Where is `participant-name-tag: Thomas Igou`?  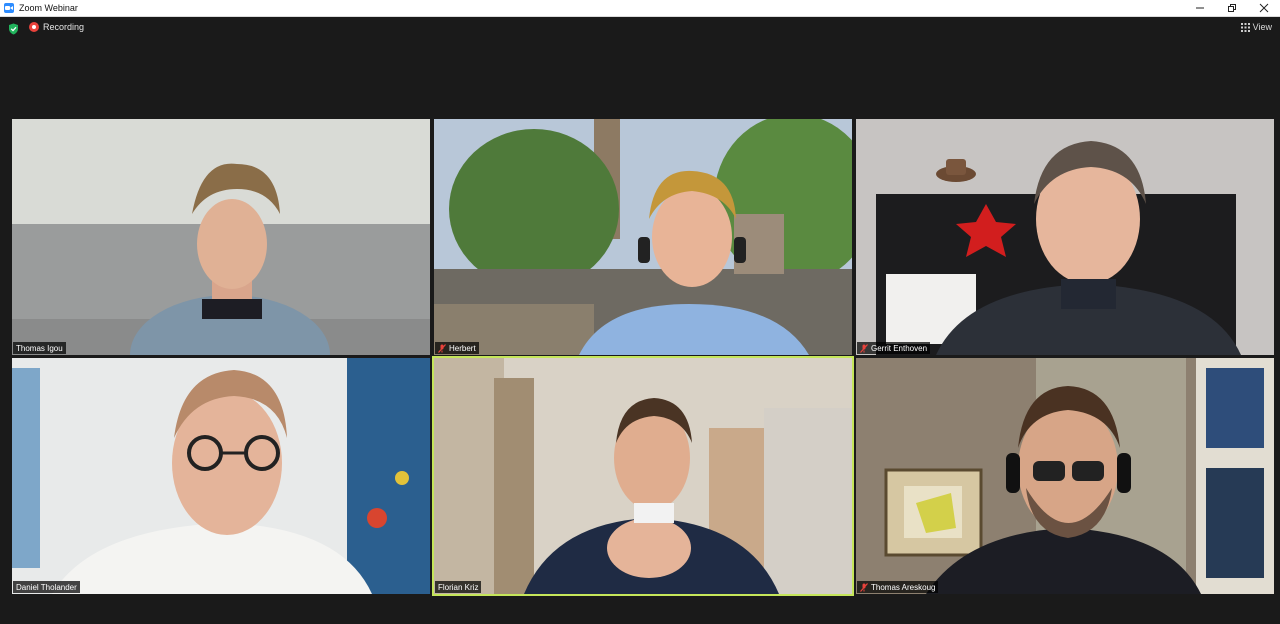
participant-name-tag: Thomas Igou is located at coordinates (39, 348).